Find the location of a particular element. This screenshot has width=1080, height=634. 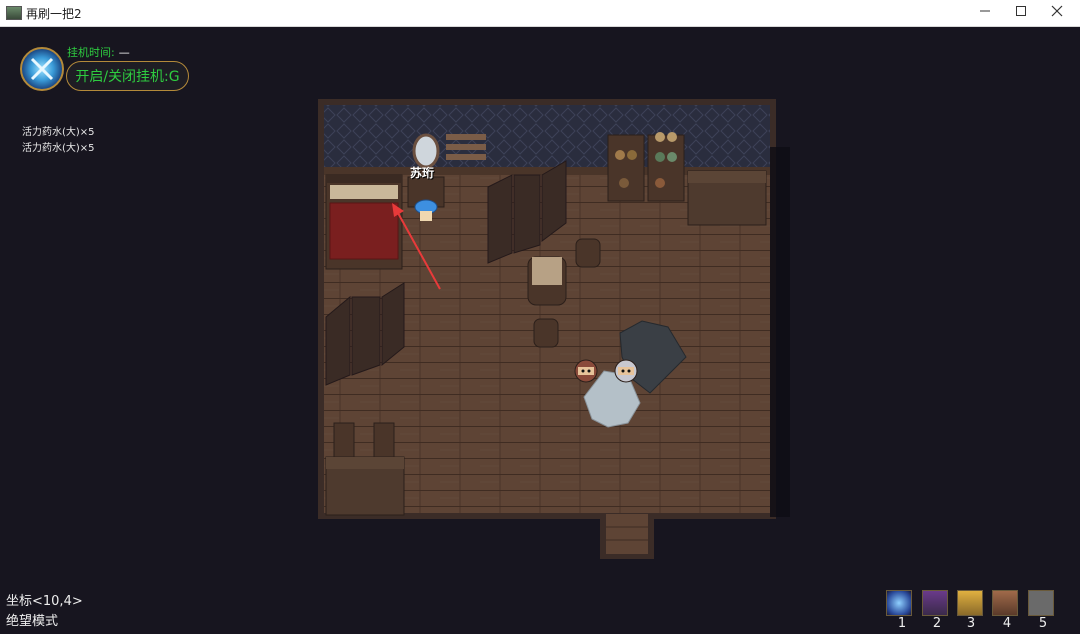

minimize-button is located at coordinates (985, 13).